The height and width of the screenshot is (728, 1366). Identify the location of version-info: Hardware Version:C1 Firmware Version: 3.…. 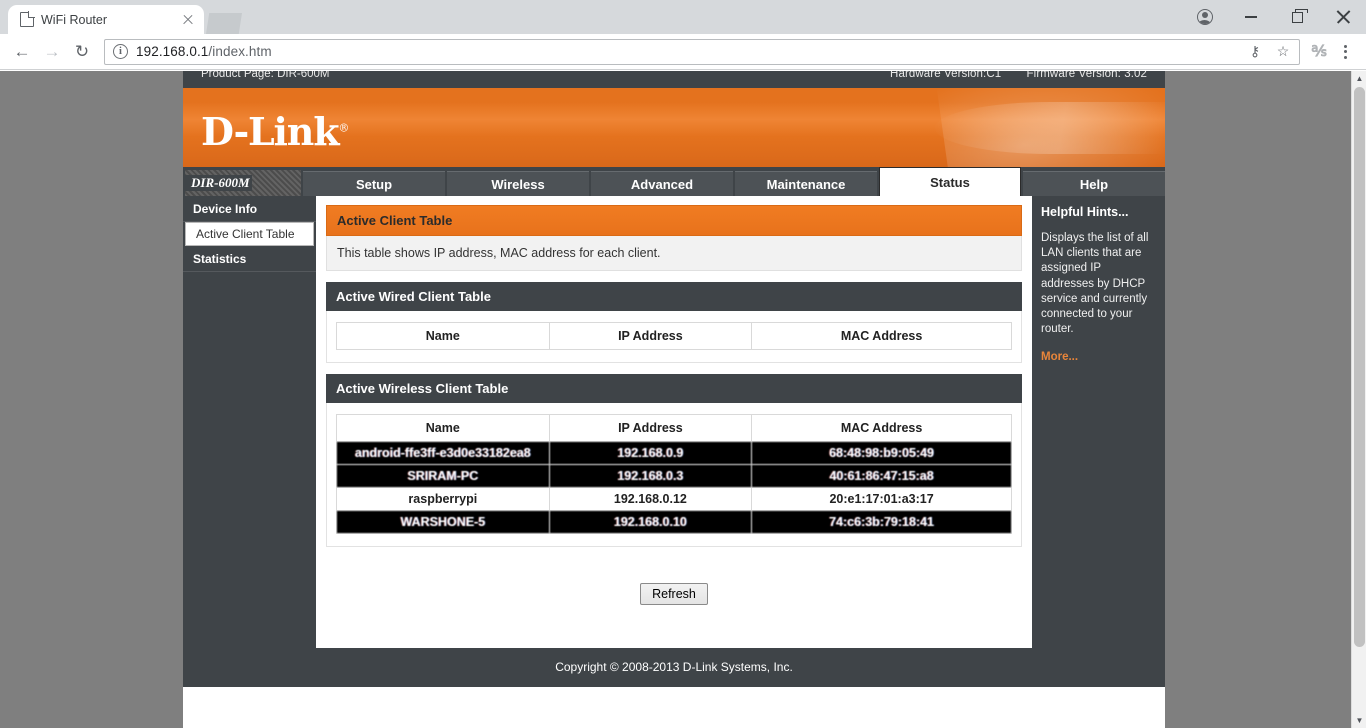
(1007, 75).